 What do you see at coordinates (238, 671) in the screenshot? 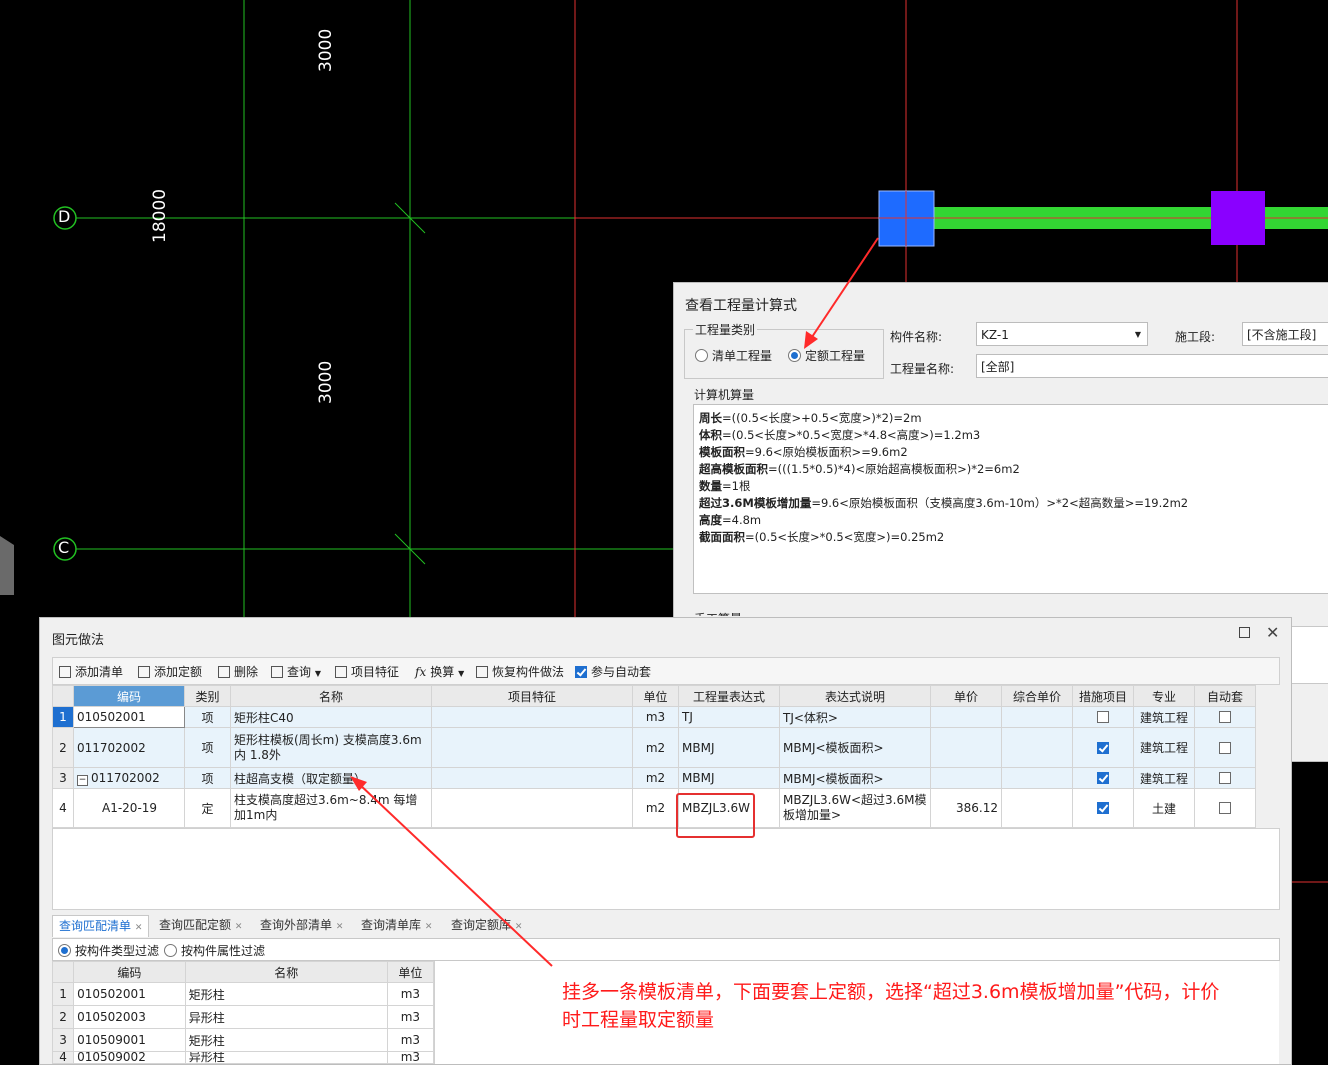
I see `delete-button: 删除` at bounding box center [238, 671].